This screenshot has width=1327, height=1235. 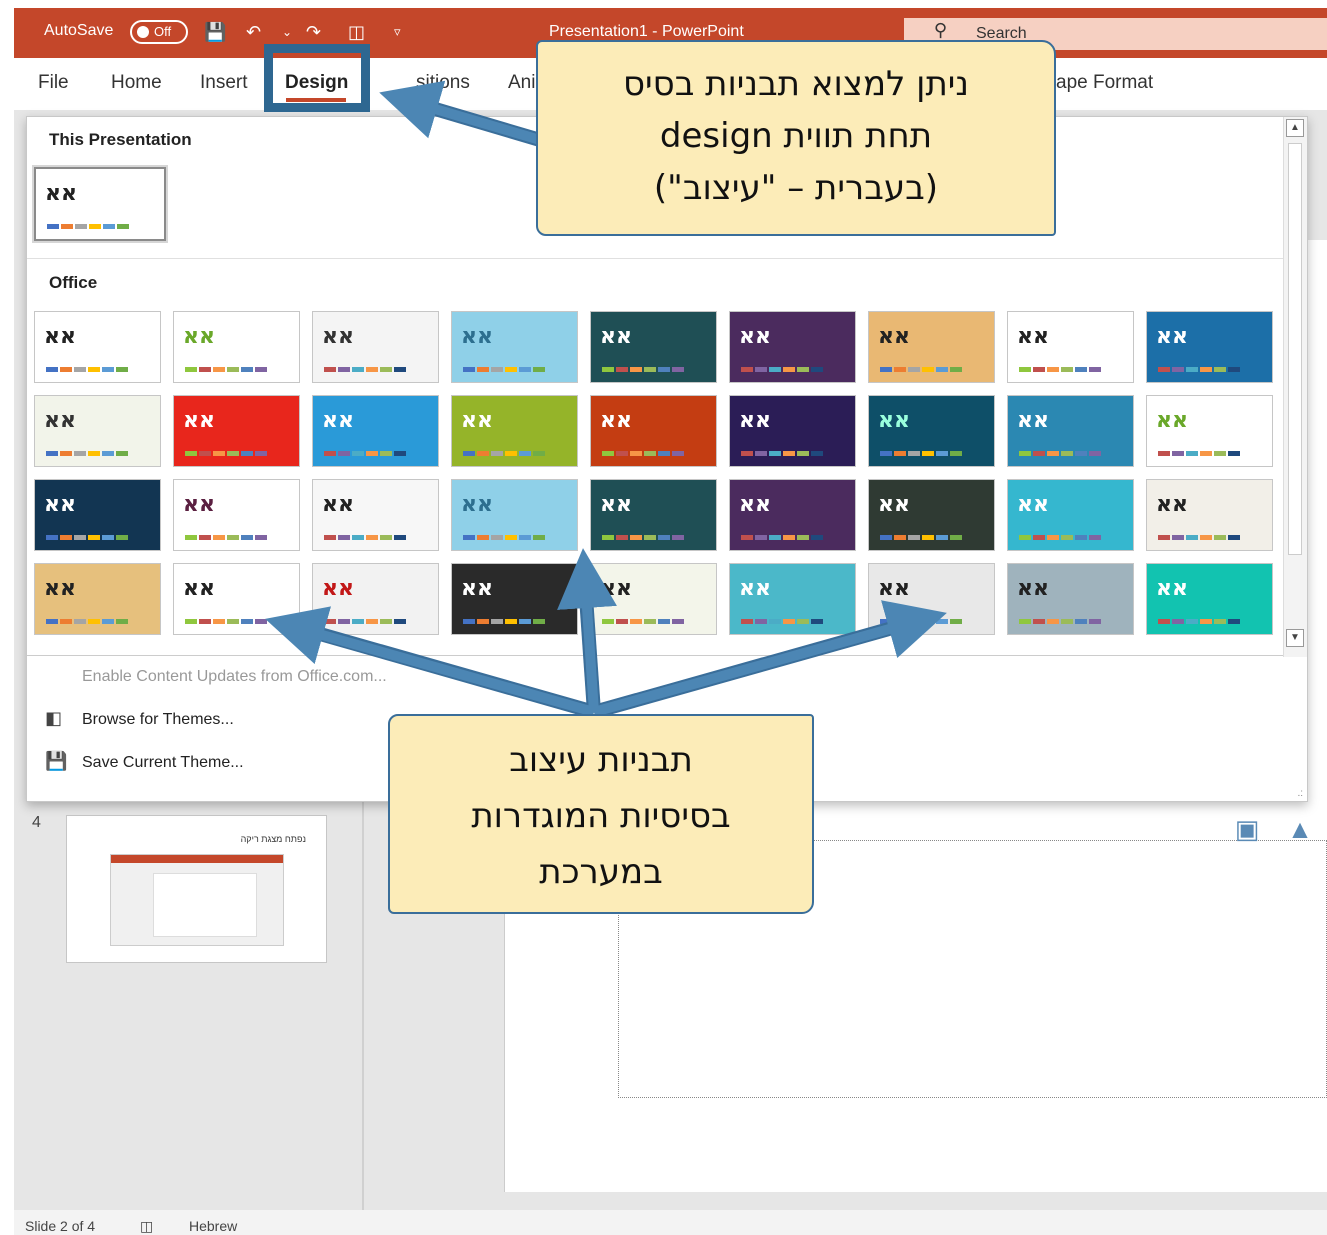 What do you see at coordinates (100, 204) in the screenshot?
I see `theme-current: אא` at bounding box center [100, 204].